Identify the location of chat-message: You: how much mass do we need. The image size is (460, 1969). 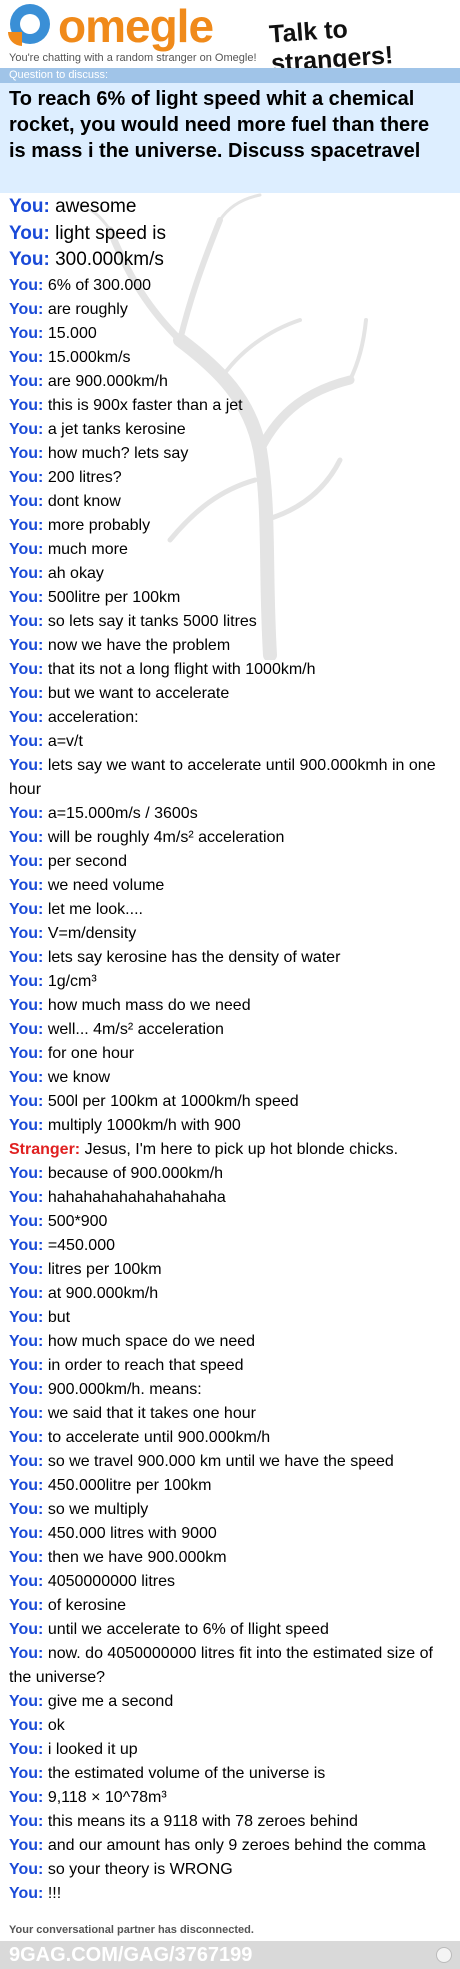
(232, 1006).